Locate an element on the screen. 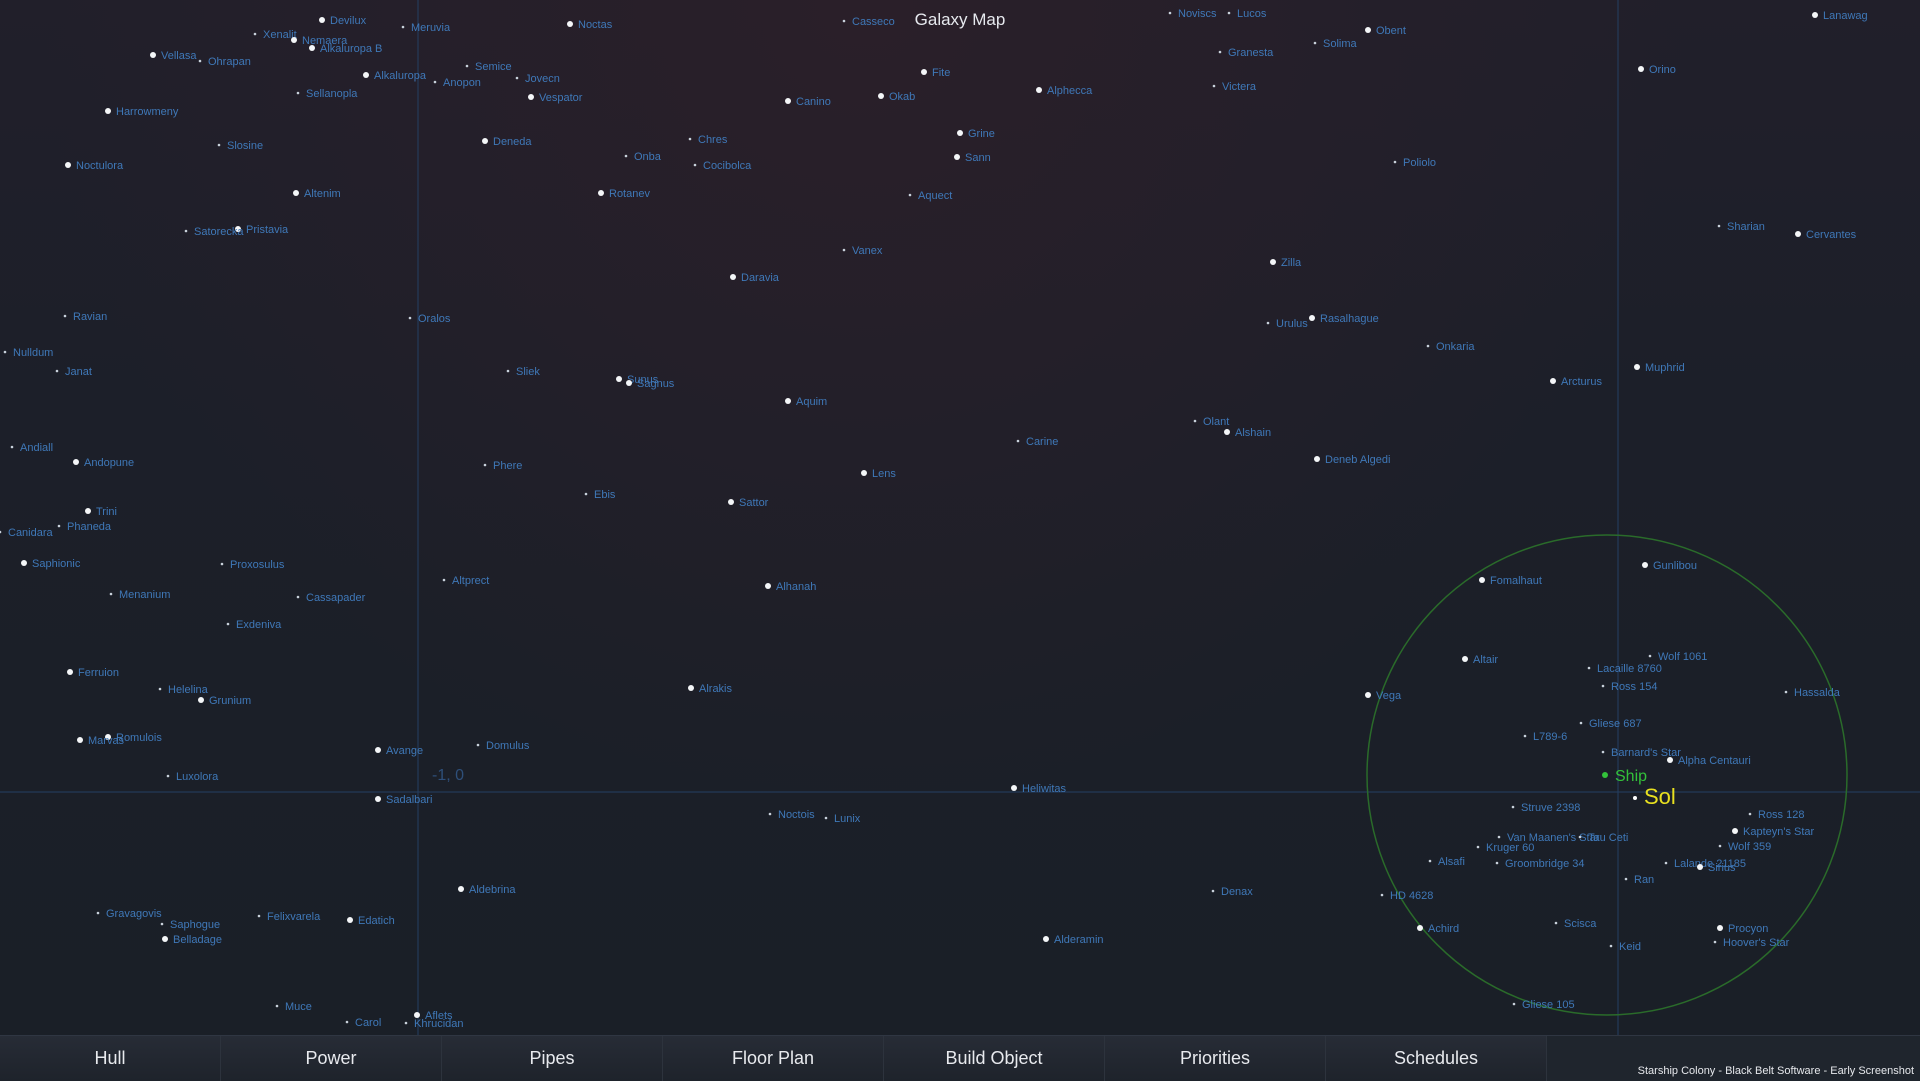 The width and height of the screenshot is (1920, 1081). star-system: Sadalbari is located at coordinates (403, 800).